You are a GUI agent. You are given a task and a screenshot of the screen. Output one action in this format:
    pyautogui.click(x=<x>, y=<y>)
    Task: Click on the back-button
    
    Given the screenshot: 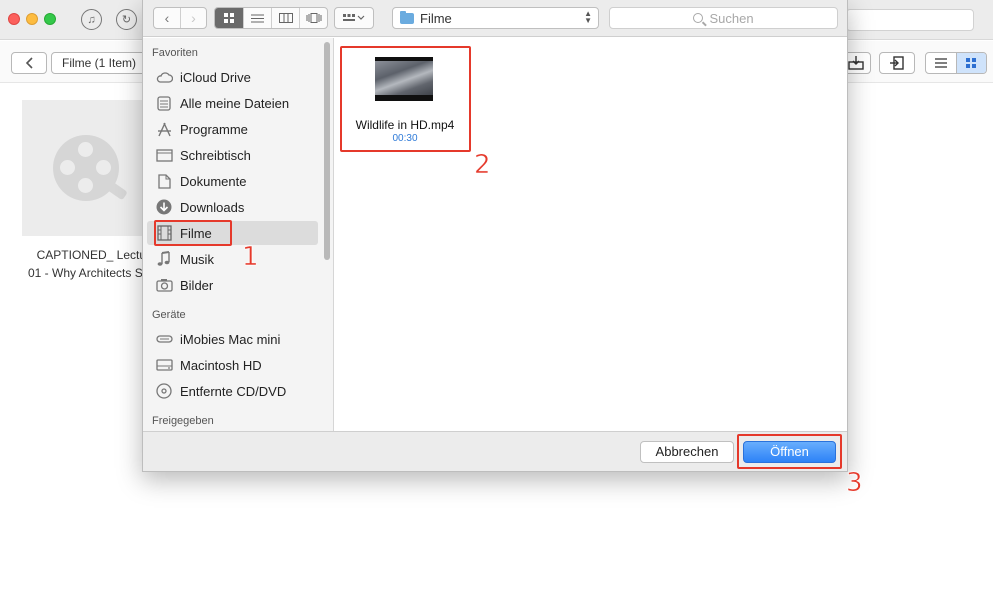 What is the action you would take?
    pyautogui.click(x=29, y=63)
    